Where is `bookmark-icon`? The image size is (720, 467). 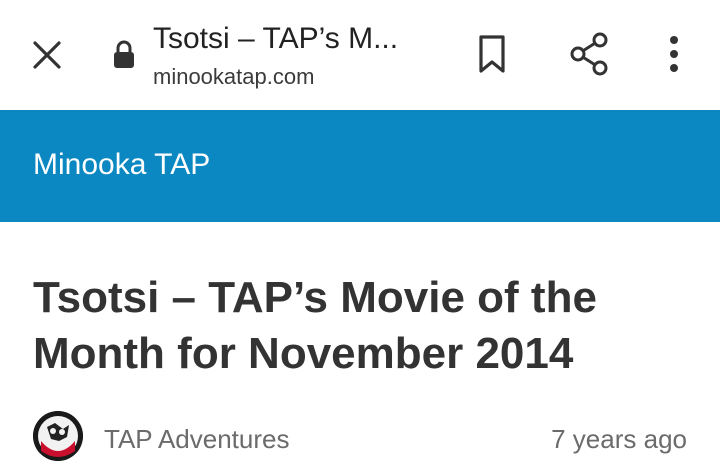 bookmark-icon is located at coordinates (492, 54).